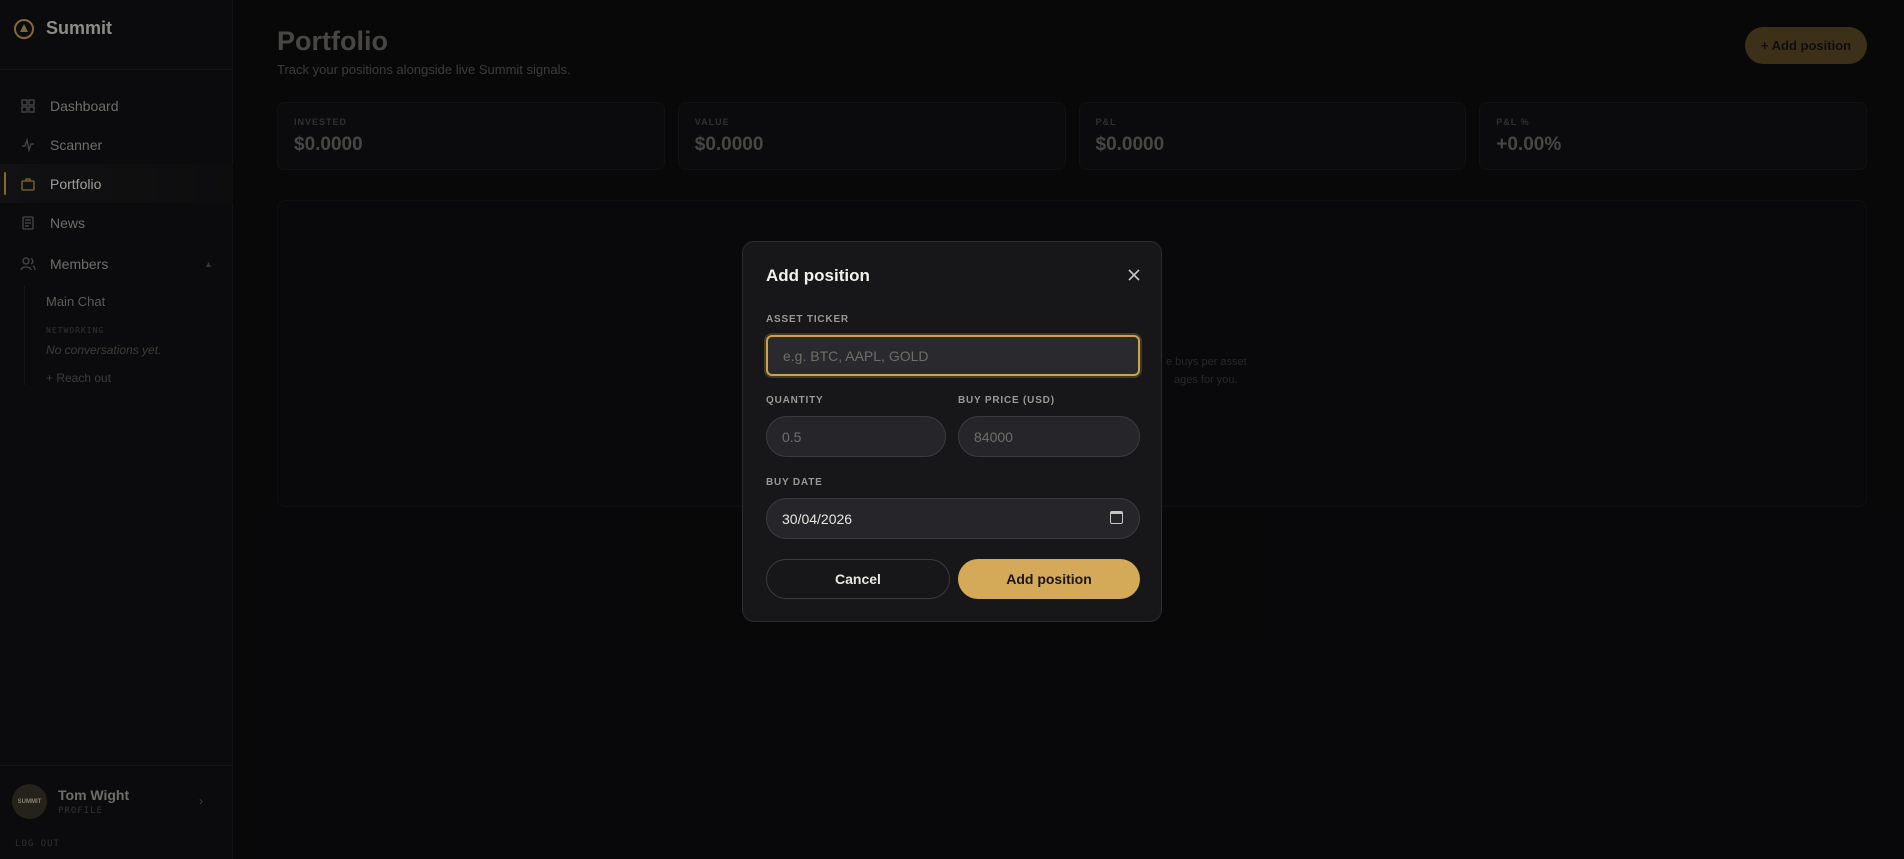 This screenshot has width=1904, height=859. What do you see at coordinates (953, 518) in the screenshot?
I see `buy-date-input: 30/04/2026` at bounding box center [953, 518].